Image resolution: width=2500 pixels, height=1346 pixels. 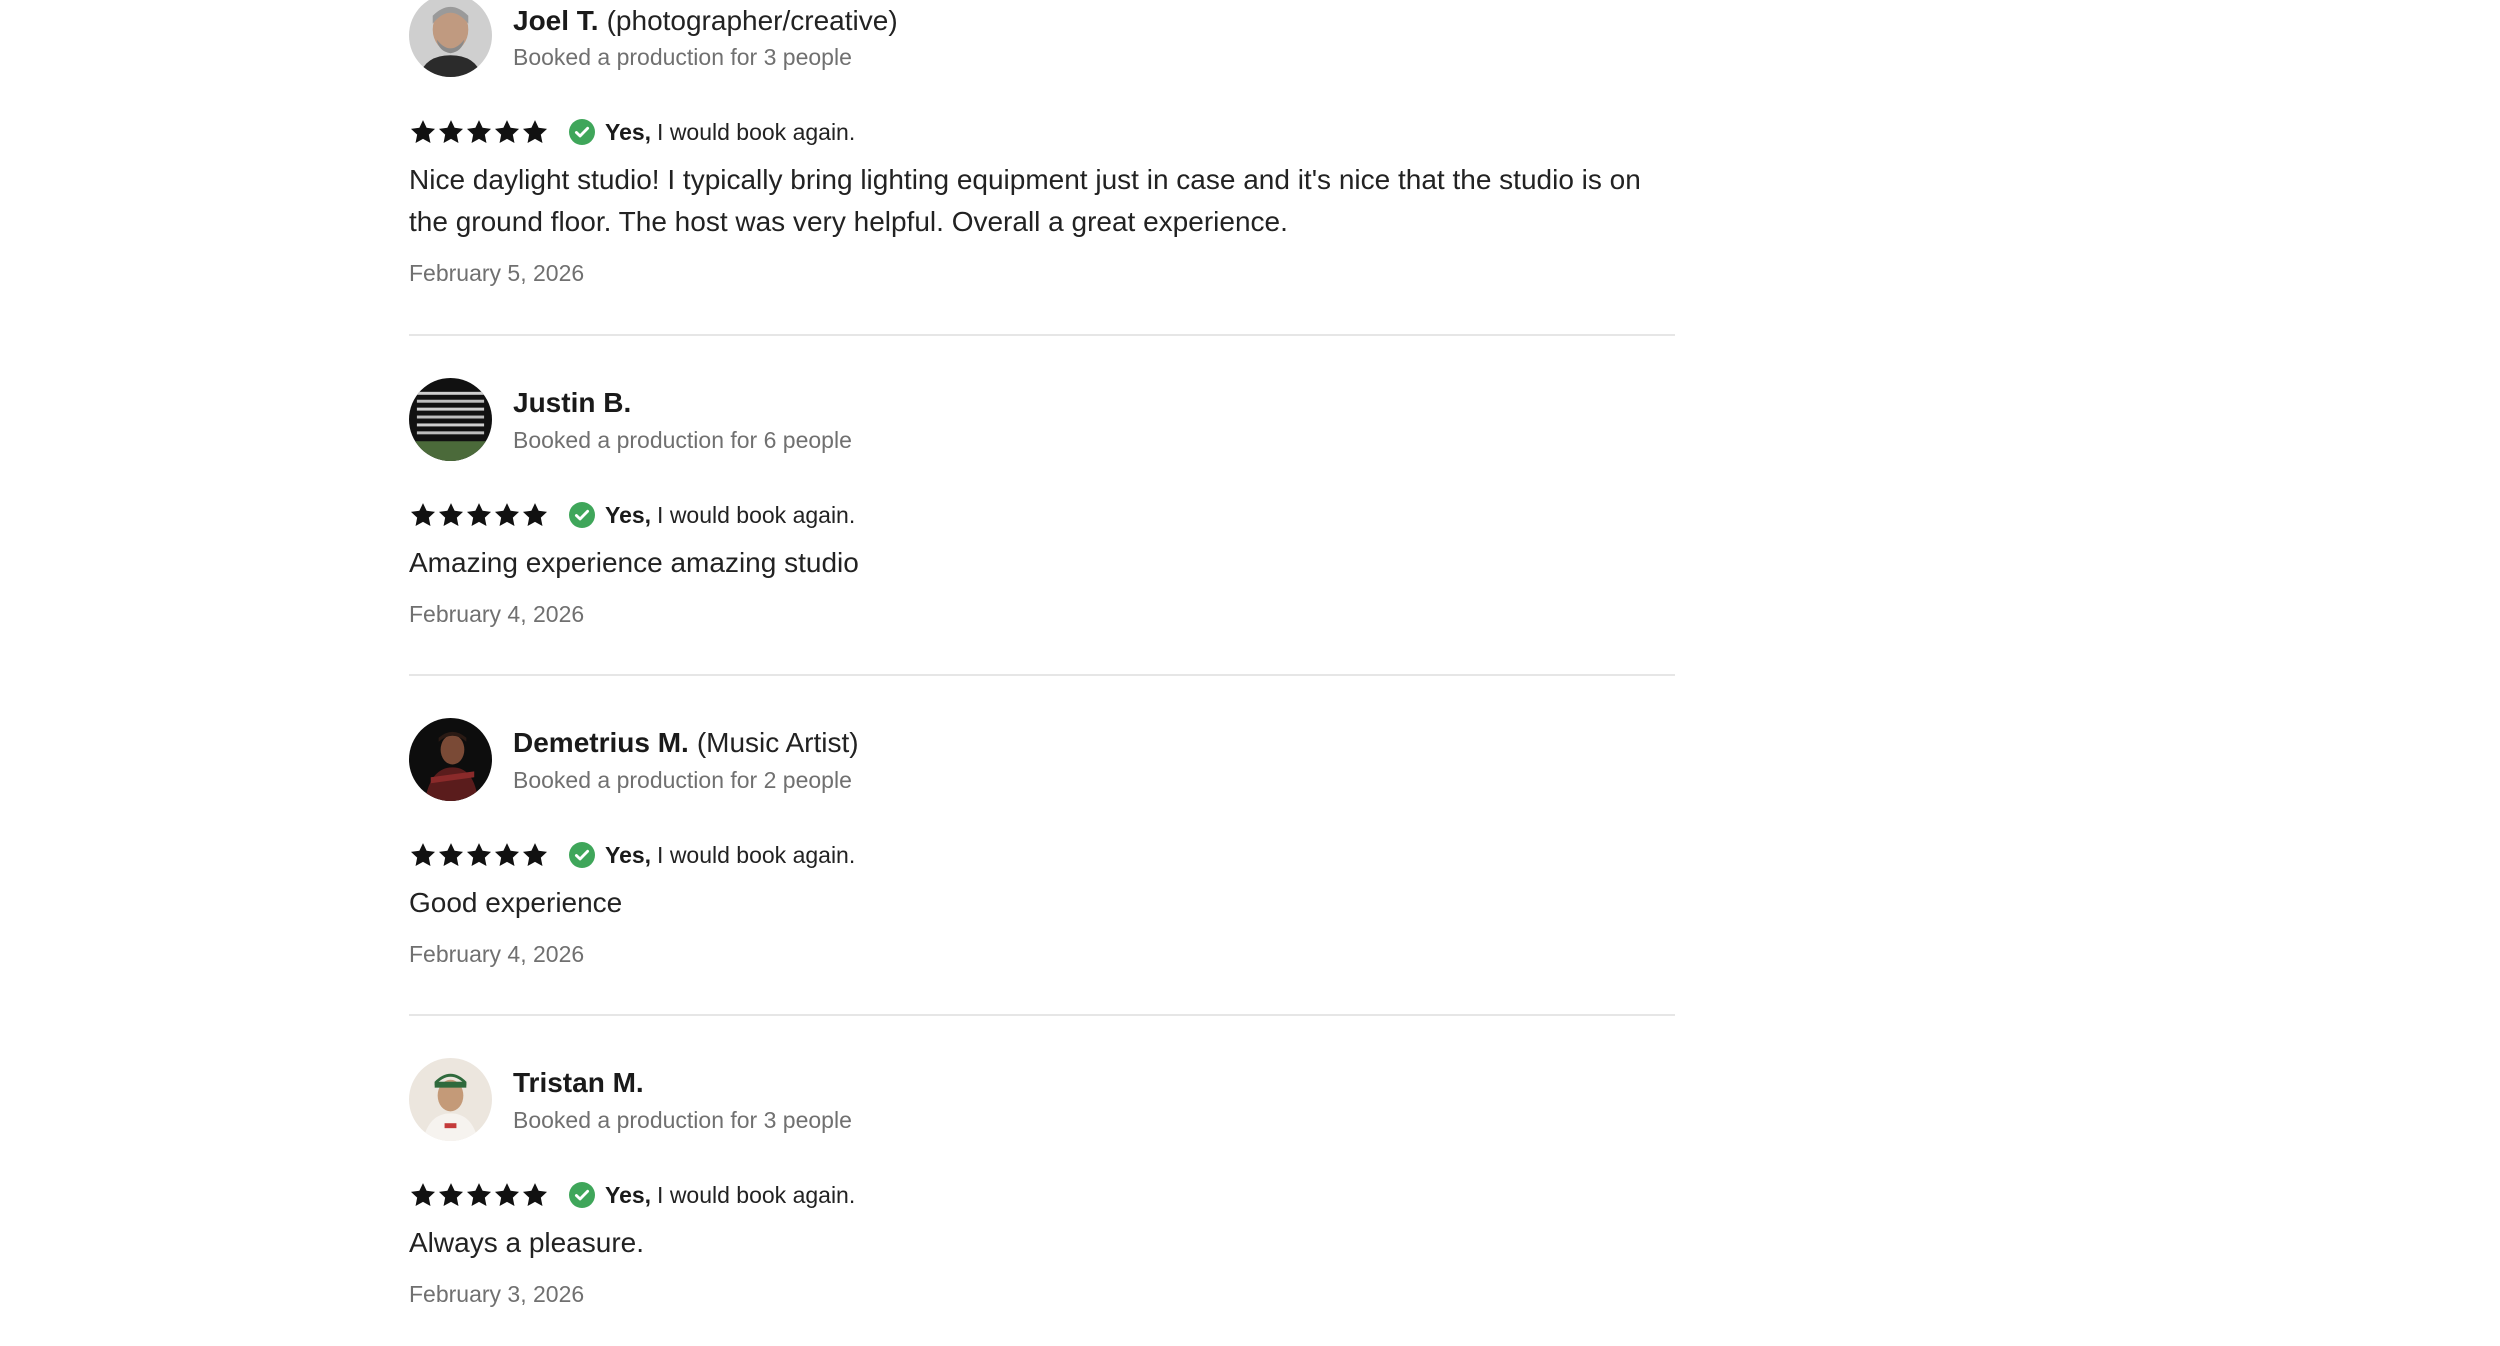 What do you see at coordinates (556, 20) in the screenshot?
I see `reviewer-name: Joel T.` at bounding box center [556, 20].